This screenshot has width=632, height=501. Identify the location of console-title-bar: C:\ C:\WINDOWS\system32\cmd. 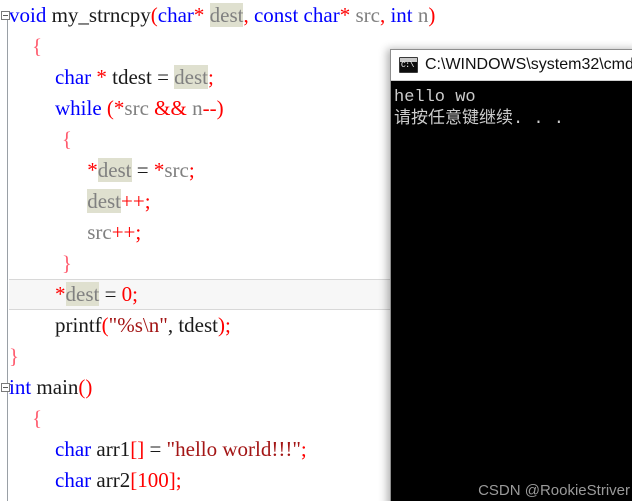
(511, 65).